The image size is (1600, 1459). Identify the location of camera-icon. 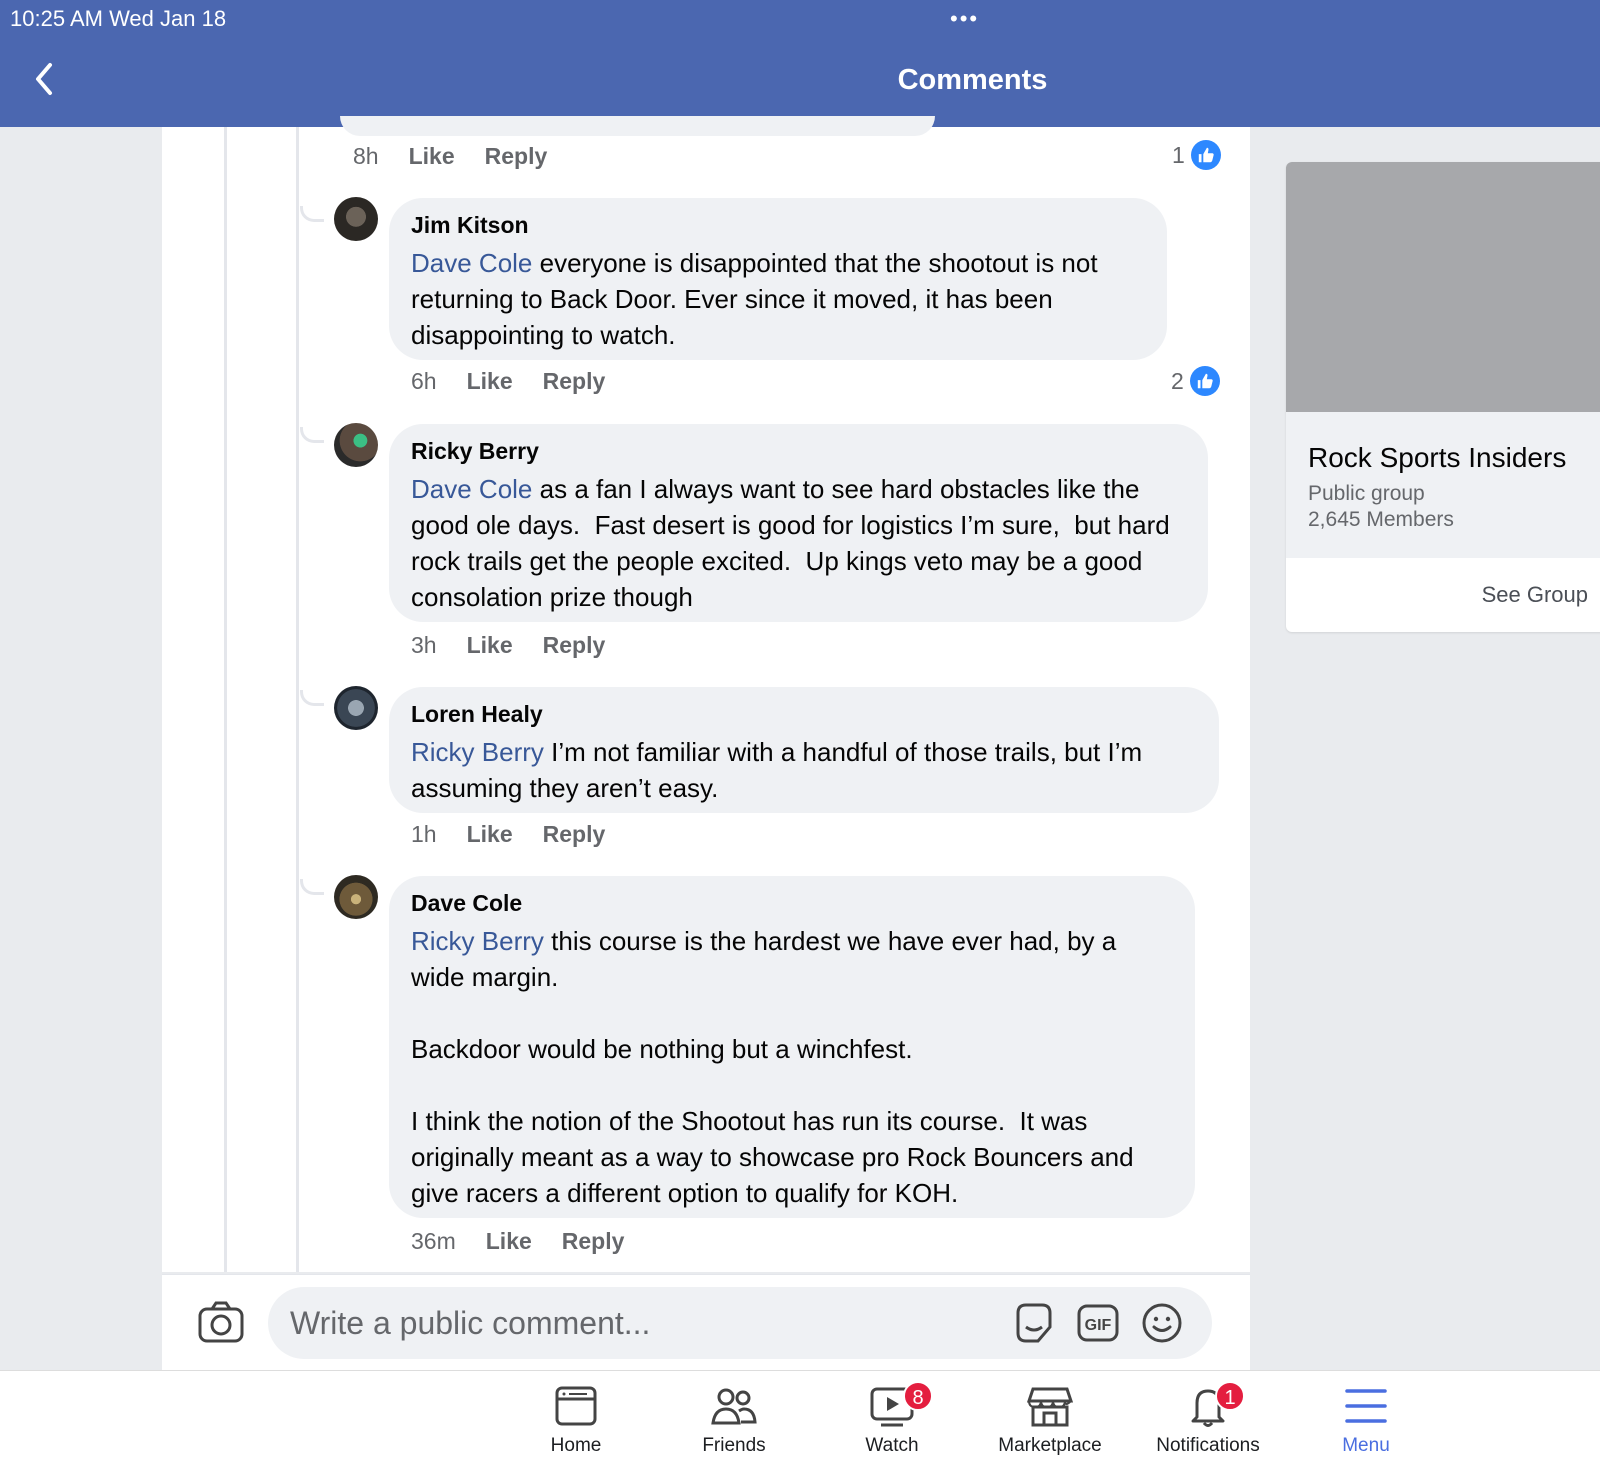
(221, 1322).